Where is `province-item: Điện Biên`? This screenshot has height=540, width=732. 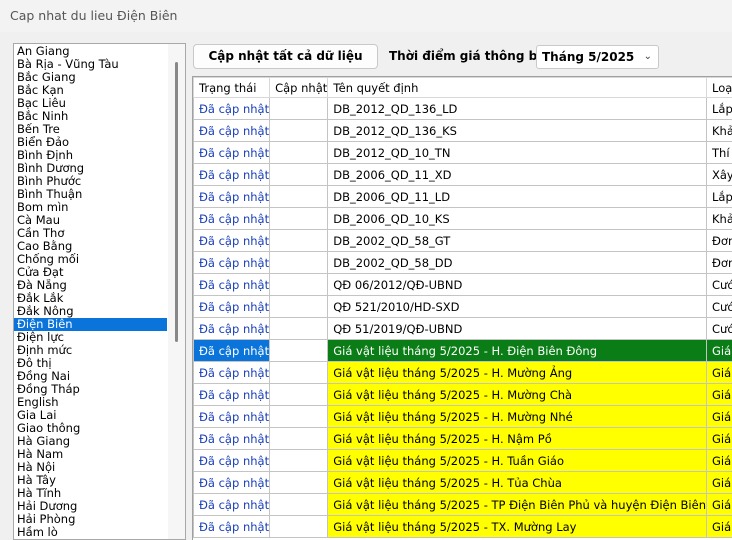
province-item: Điện Biên is located at coordinates (90, 324).